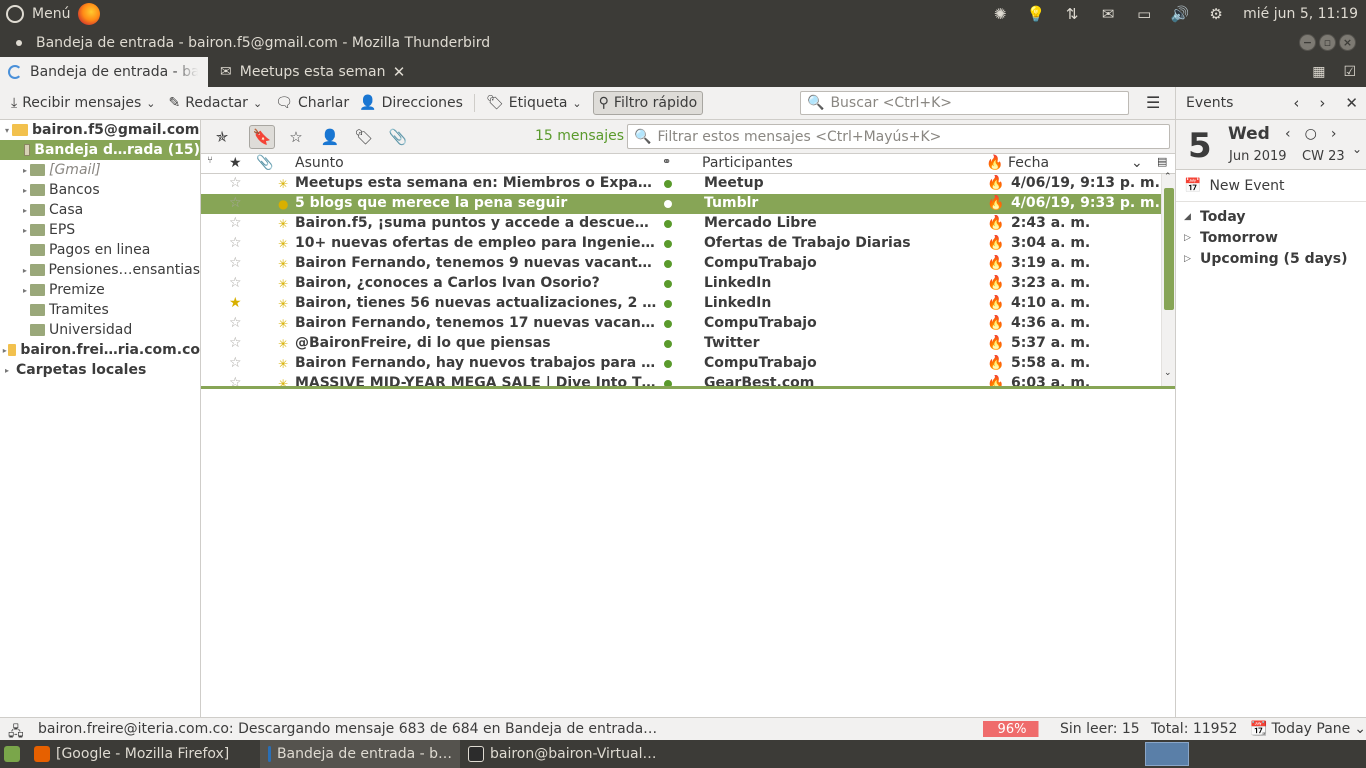 This screenshot has height=768, width=1366. Describe the element at coordinates (100, 170) in the screenshot. I see `folder-item: ▸ [Gmail]` at that location.